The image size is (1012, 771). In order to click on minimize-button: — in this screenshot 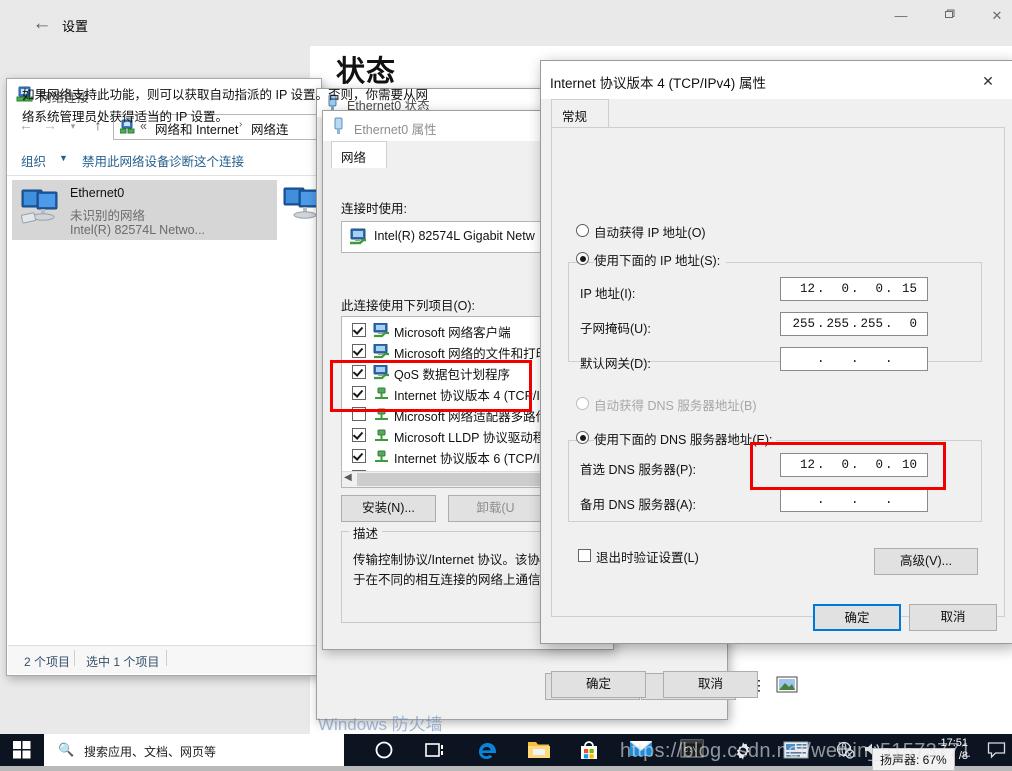, I will do `click(901, 16)`.